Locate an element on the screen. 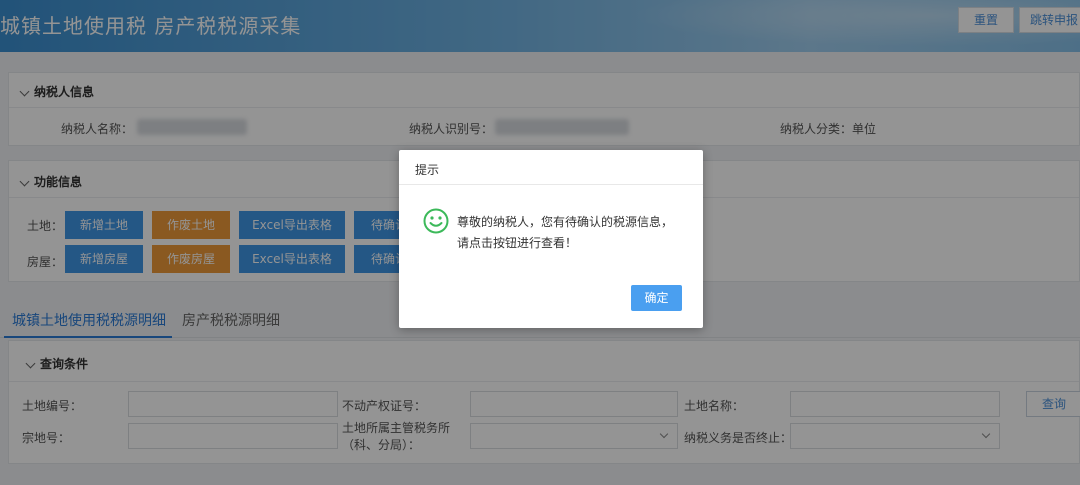 The height and width of the screenshot is (485, 1080). dialog-message: 尊敬的纳税人，您有待确认的税源信息， 请点击按钮进行查看！ is located at coordinates (565, 232).